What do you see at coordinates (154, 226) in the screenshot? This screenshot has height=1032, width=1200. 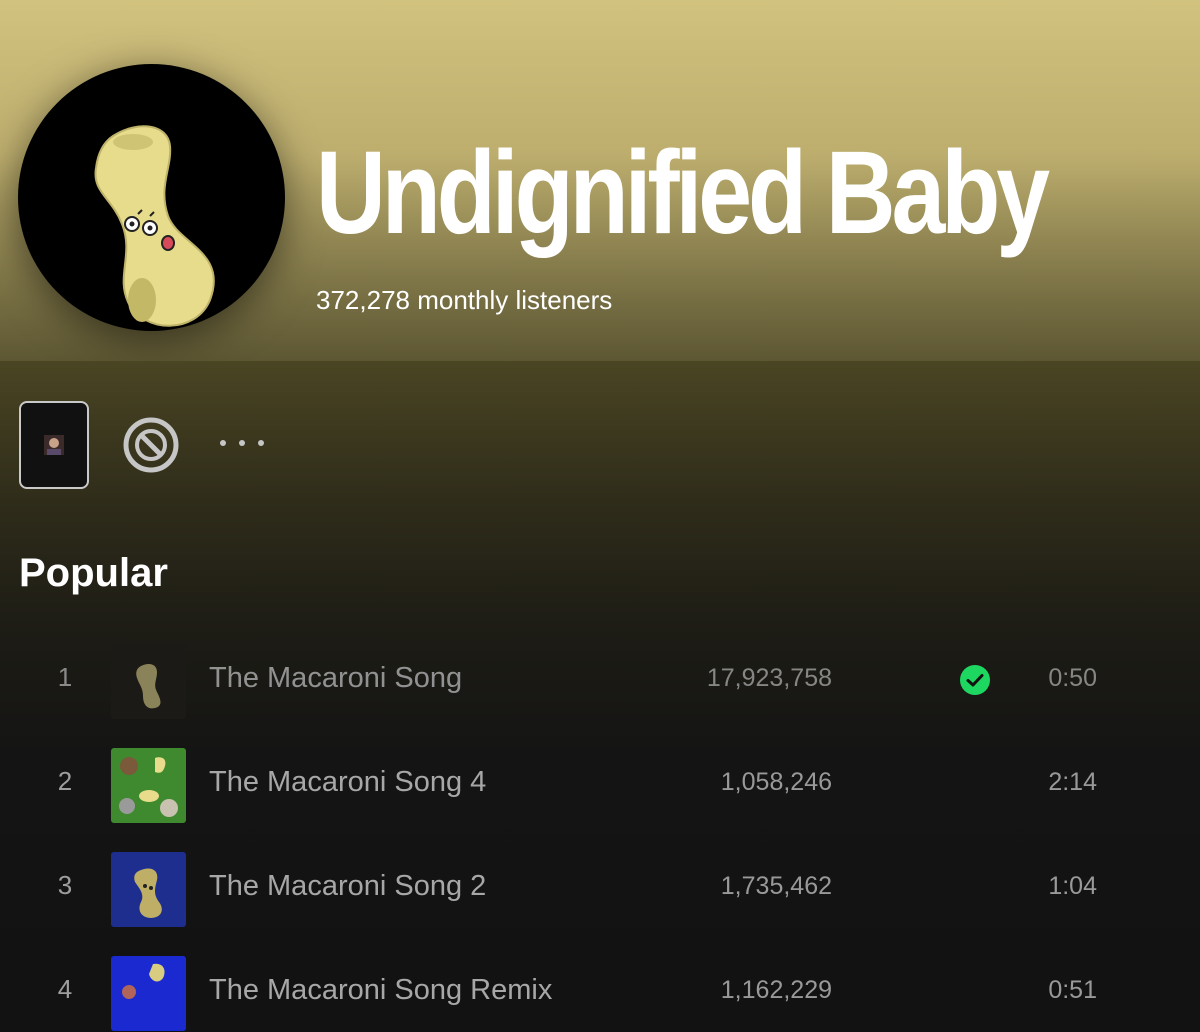 I see `macaroni-character-icon` at bounding box center [154, 226].